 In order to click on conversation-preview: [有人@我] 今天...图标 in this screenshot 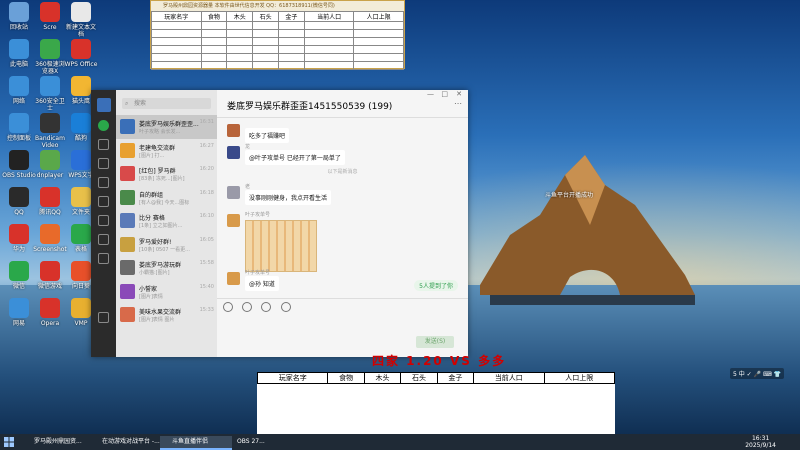, I will do `click(164, 202)`.